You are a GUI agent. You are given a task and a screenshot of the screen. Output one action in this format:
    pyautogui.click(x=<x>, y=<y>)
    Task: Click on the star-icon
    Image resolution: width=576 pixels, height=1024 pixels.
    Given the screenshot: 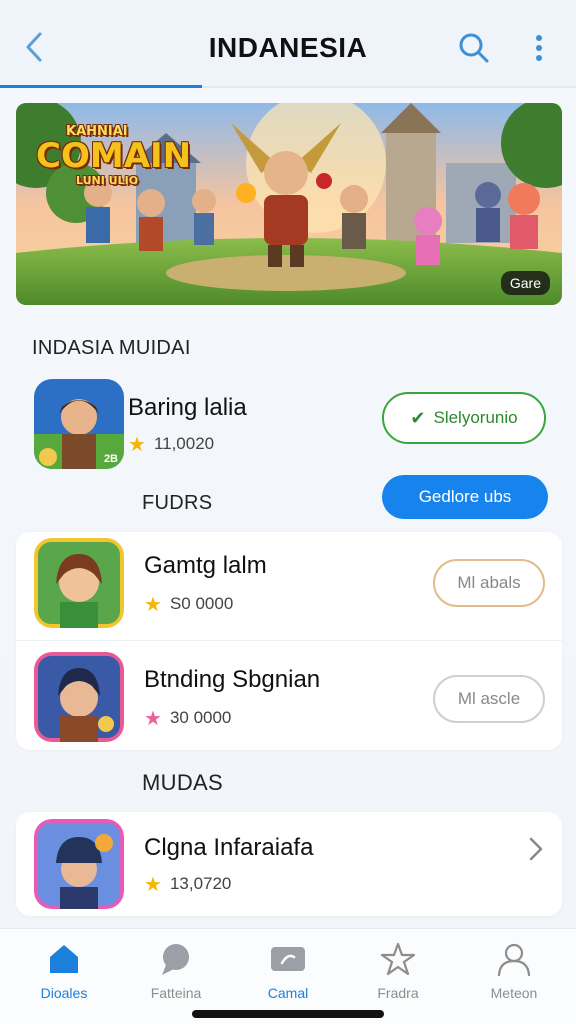 What is the action you would take?
    pyautogui.click(x=398, y=959)
    